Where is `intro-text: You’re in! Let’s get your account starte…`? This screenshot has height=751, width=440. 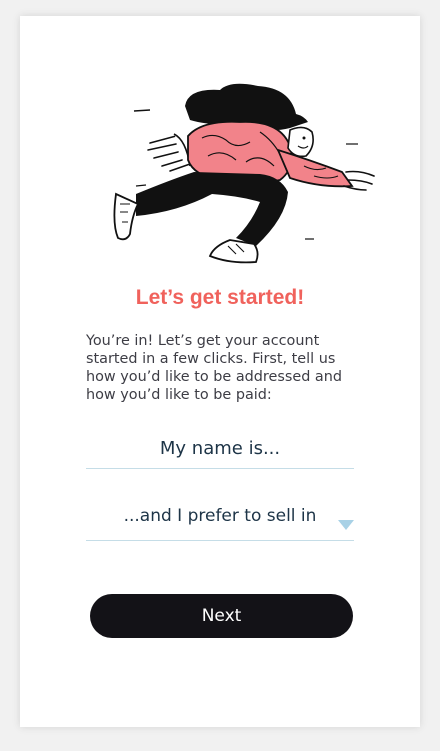
intro-text: You’re in! Let’s get your account starte… is located at coordinates (214, 368).